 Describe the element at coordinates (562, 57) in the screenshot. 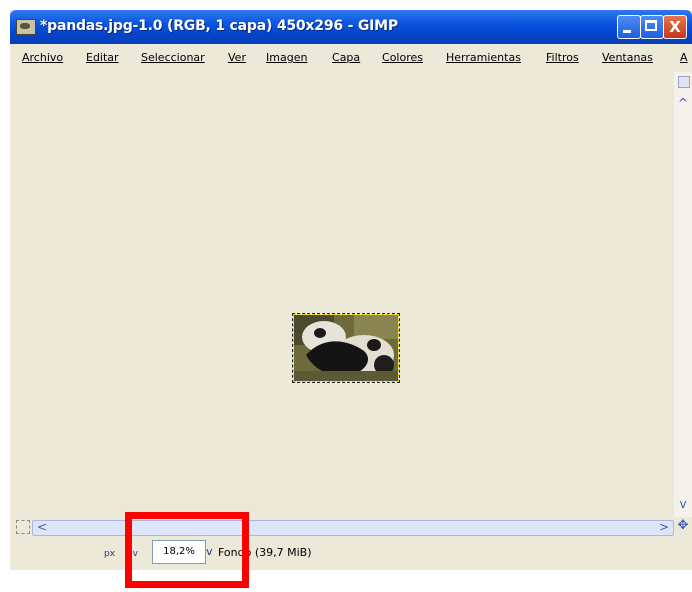

I see `menu-filtros: Filtros` at that location.